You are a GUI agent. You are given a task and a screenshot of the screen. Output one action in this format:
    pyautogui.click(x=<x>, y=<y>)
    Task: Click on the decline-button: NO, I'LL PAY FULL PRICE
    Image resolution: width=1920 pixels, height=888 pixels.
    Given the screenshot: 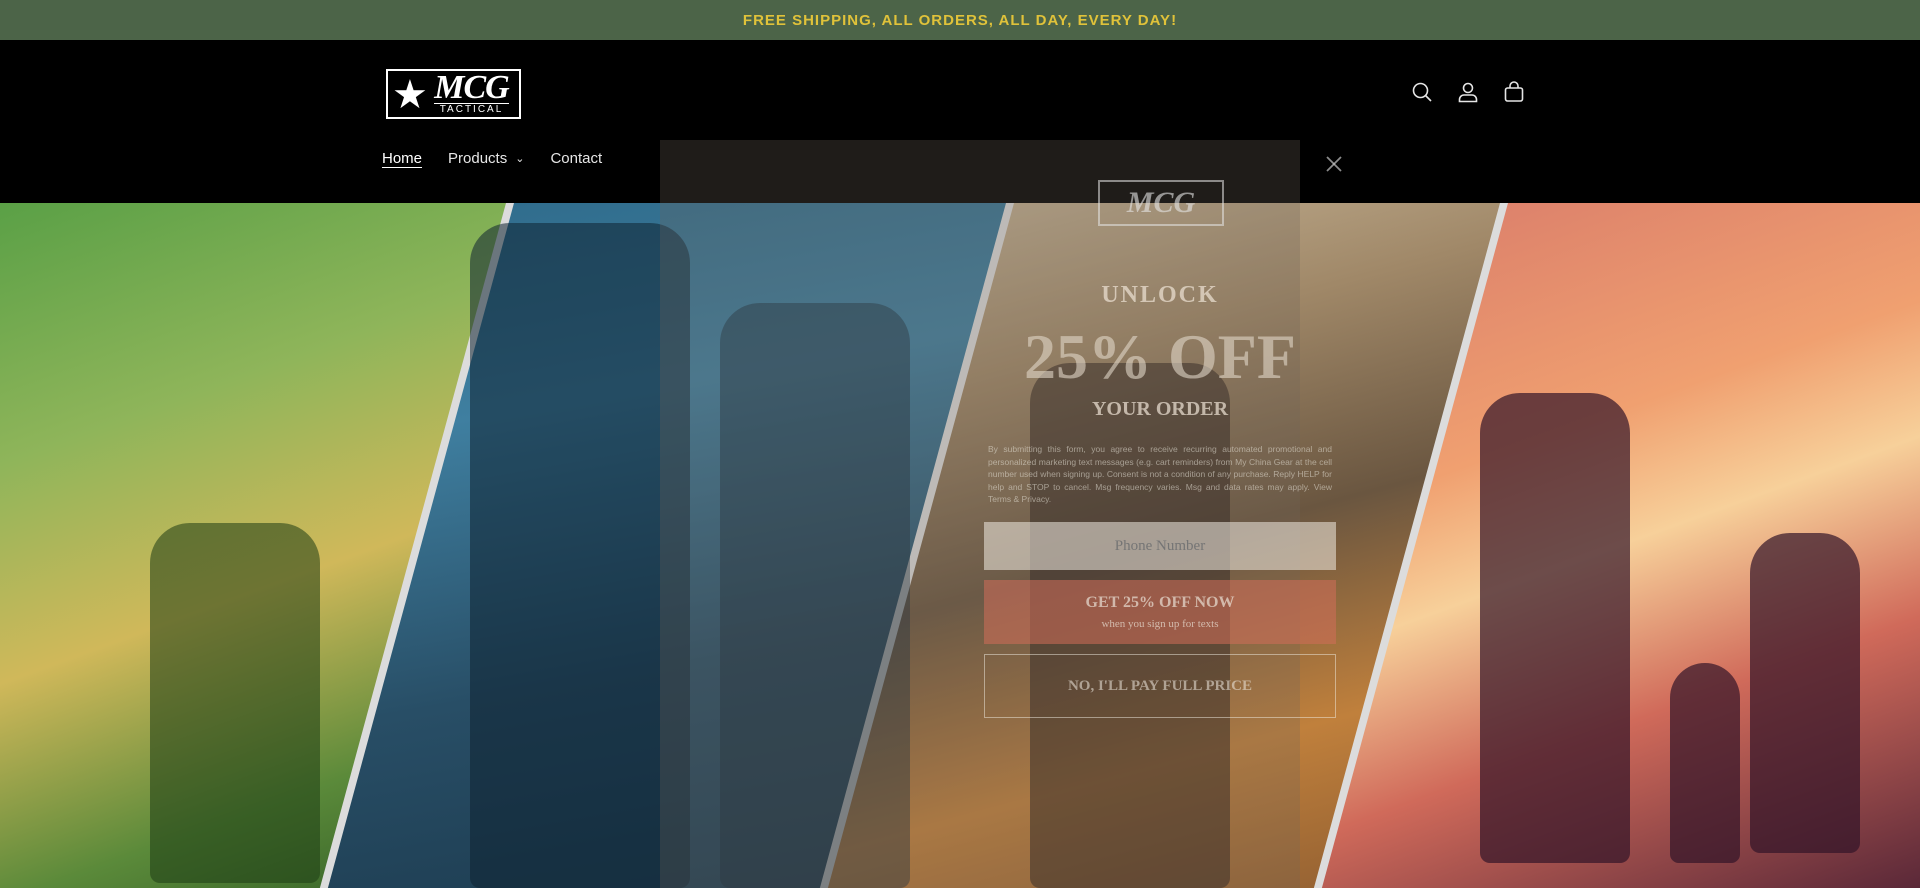 What is the action you would take?
    pyautogui.click(x=1160, y=686)
    